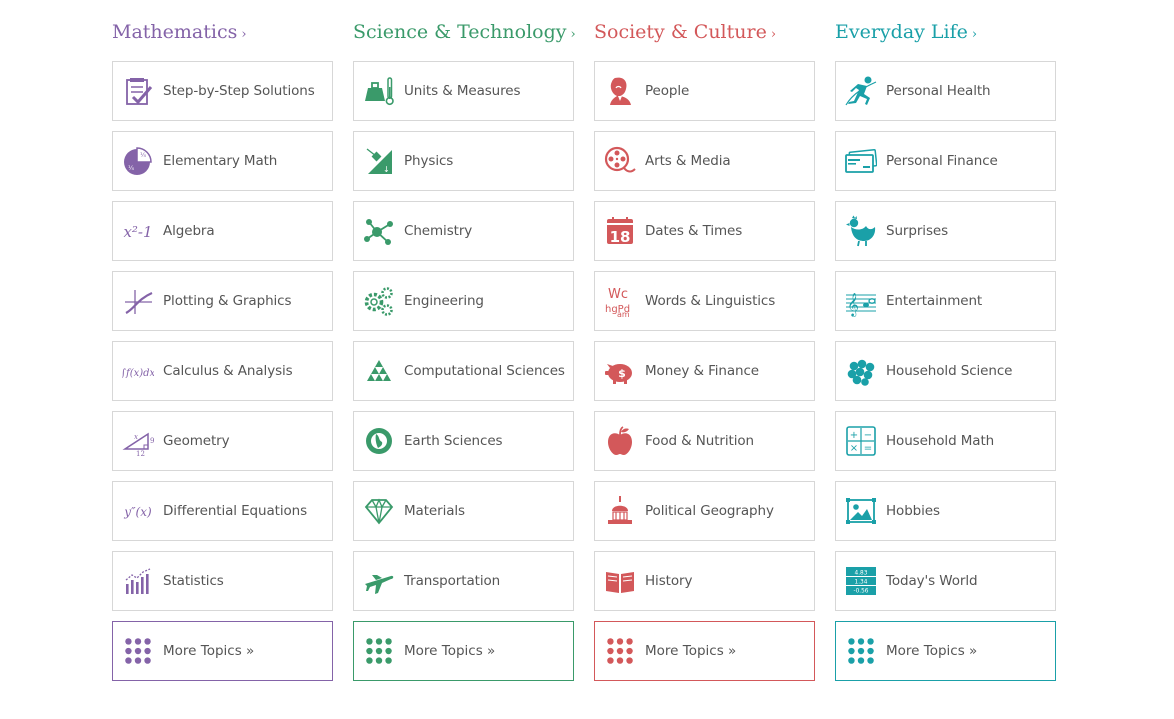 Image resolution: width=1174 pixels, height=719 pixels. I want to click on topic-label: Algebra, so click(189, 231).